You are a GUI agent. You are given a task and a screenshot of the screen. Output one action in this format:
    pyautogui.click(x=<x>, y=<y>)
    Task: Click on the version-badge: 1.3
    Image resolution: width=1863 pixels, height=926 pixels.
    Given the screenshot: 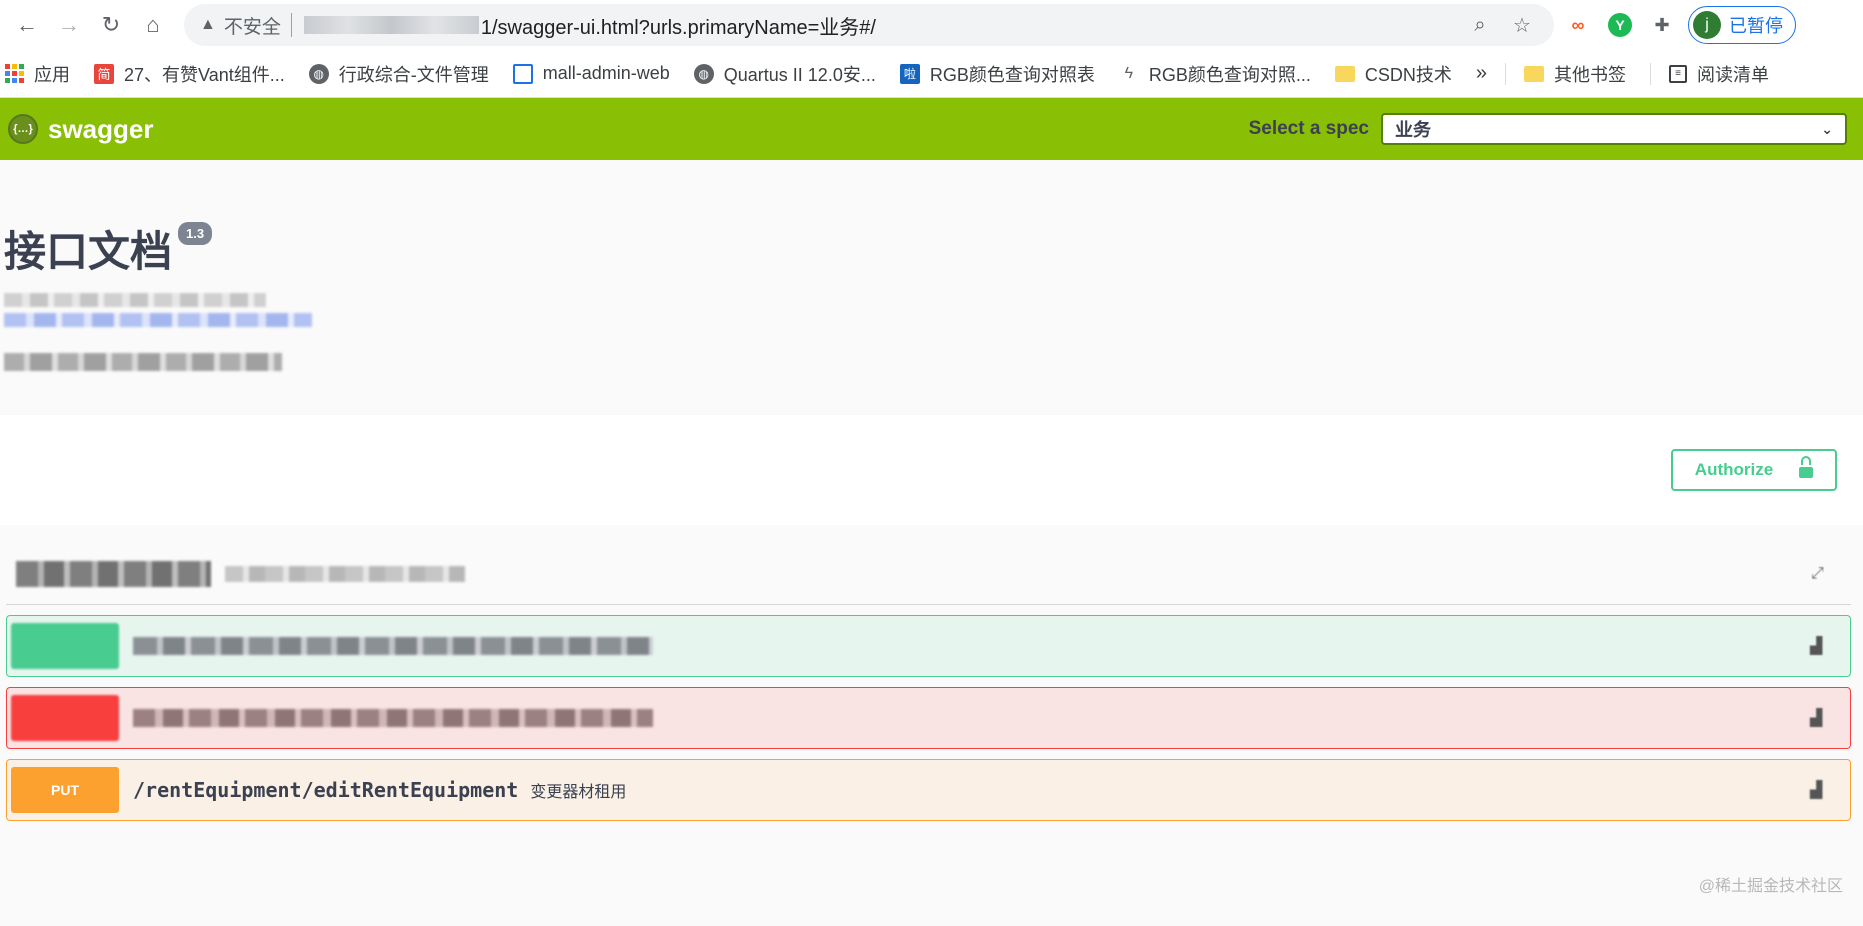 What is the action you would take?
    pyautogui.click(x=195, y=233)
    